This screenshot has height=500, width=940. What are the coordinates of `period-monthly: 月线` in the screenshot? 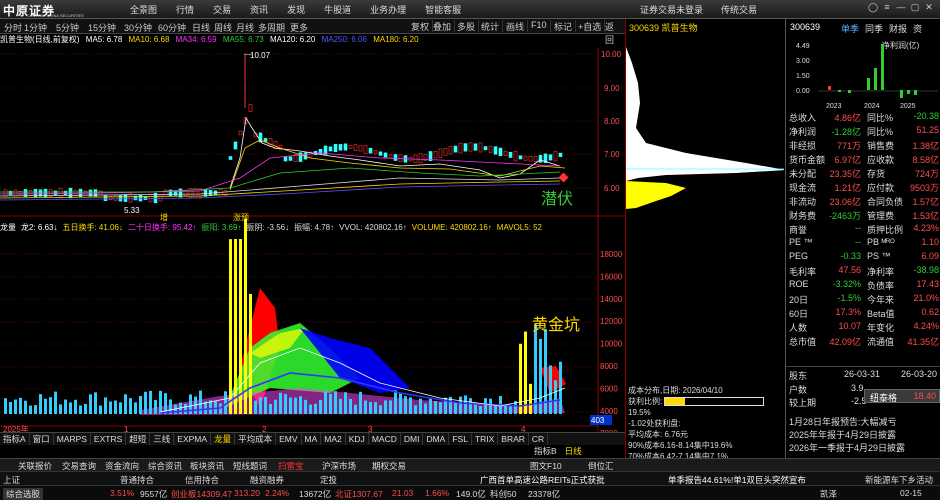 It's located at (245, 27).